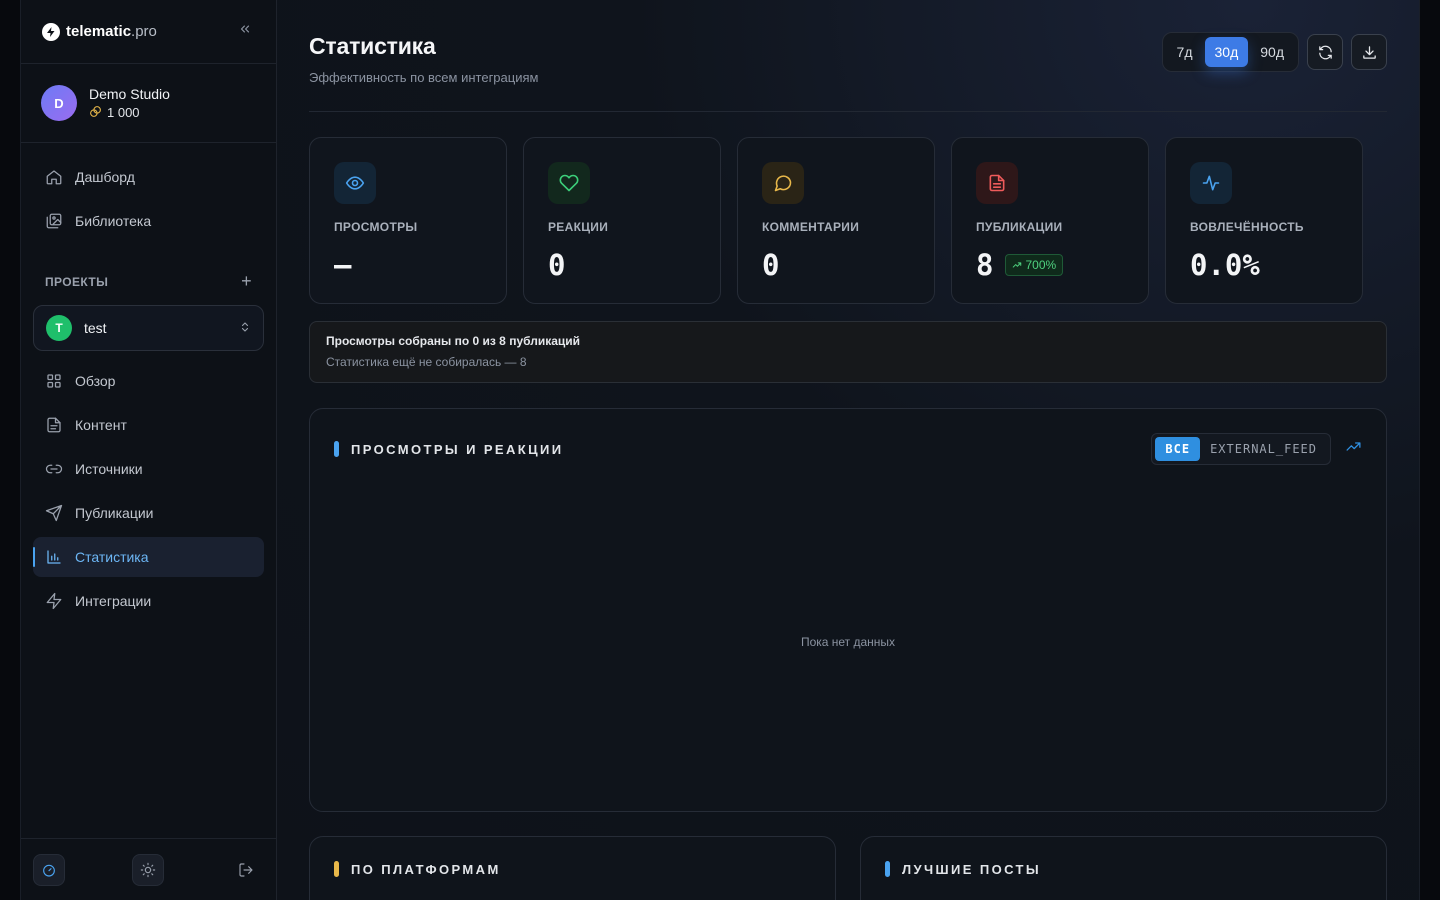 Image resolution: width=1440 pixels, height=900 pixels. Describe the element at coordinates (113, 601) in the screenshot. I see `nav-label: Интеграции` at that location.